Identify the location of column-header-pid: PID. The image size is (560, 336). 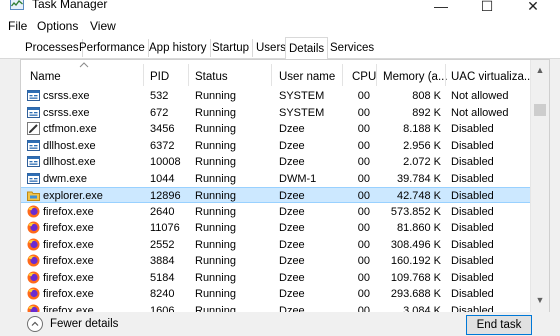
(159, 77).